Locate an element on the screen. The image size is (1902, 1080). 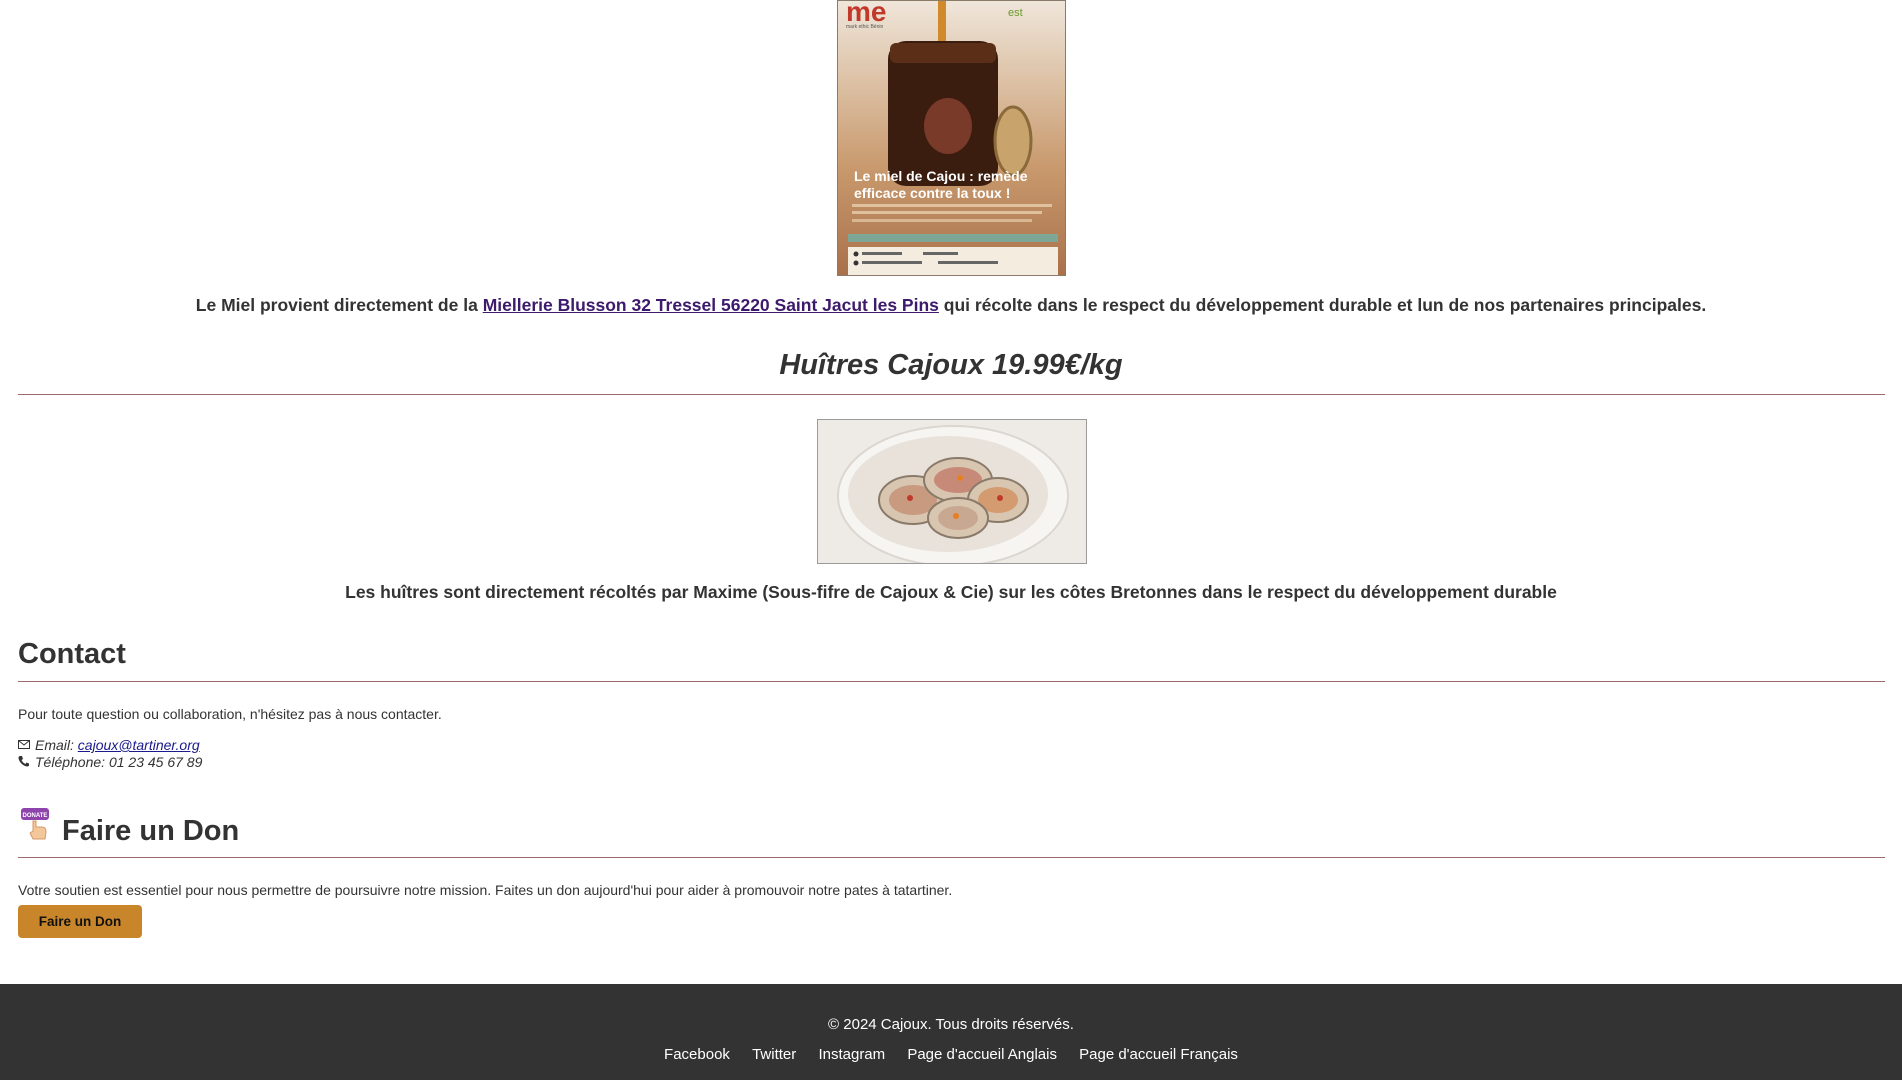
email-line: Email: cajoux@tartiner.org is located at coordinates (109, 745).